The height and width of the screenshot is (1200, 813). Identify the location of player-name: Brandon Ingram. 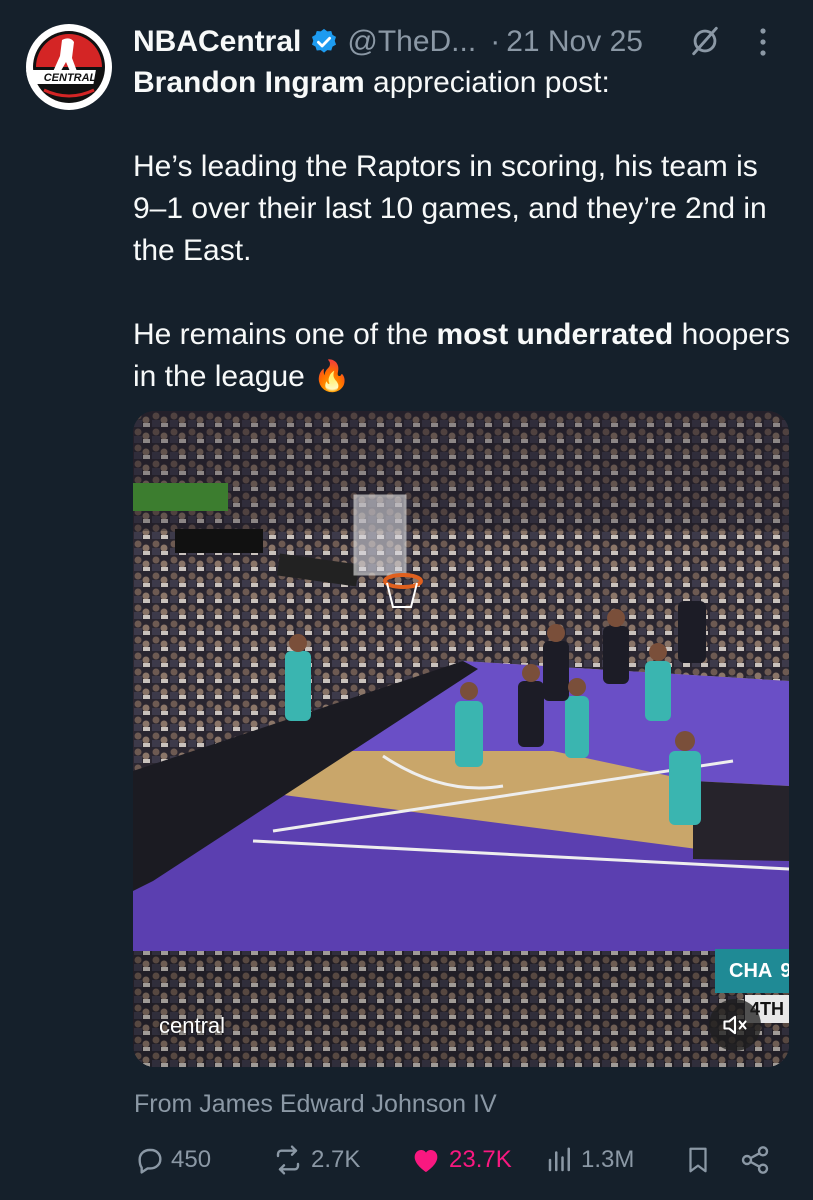
(249, 82).